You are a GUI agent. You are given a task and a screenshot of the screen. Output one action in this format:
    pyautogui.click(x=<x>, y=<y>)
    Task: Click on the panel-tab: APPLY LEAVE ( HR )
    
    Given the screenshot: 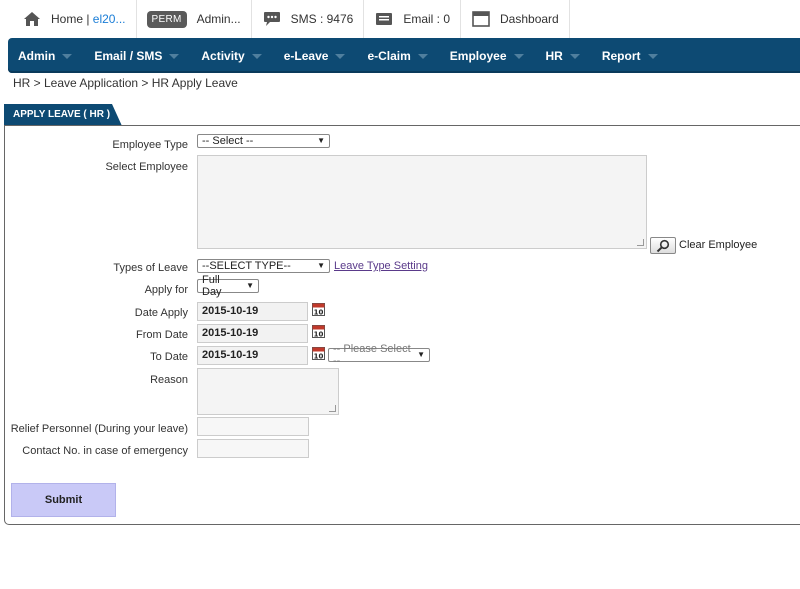 What is the action you would take?
    pyautogui.click(x=63, y=115)
    